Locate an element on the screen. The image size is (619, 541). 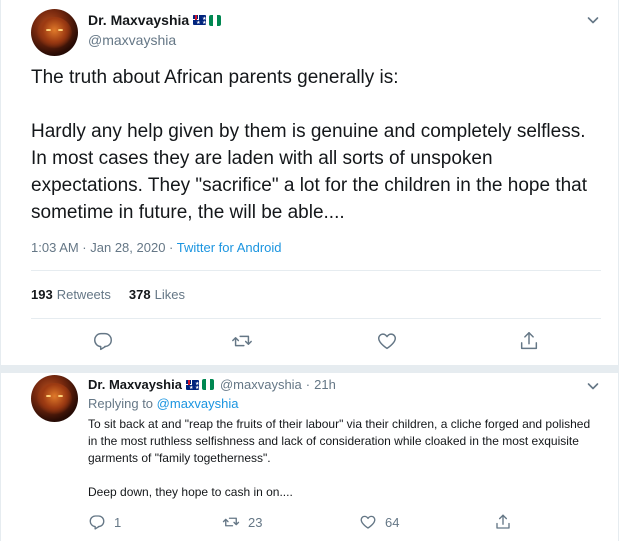
likes-stat: 378 Likes is located at coordinates (157, 294).